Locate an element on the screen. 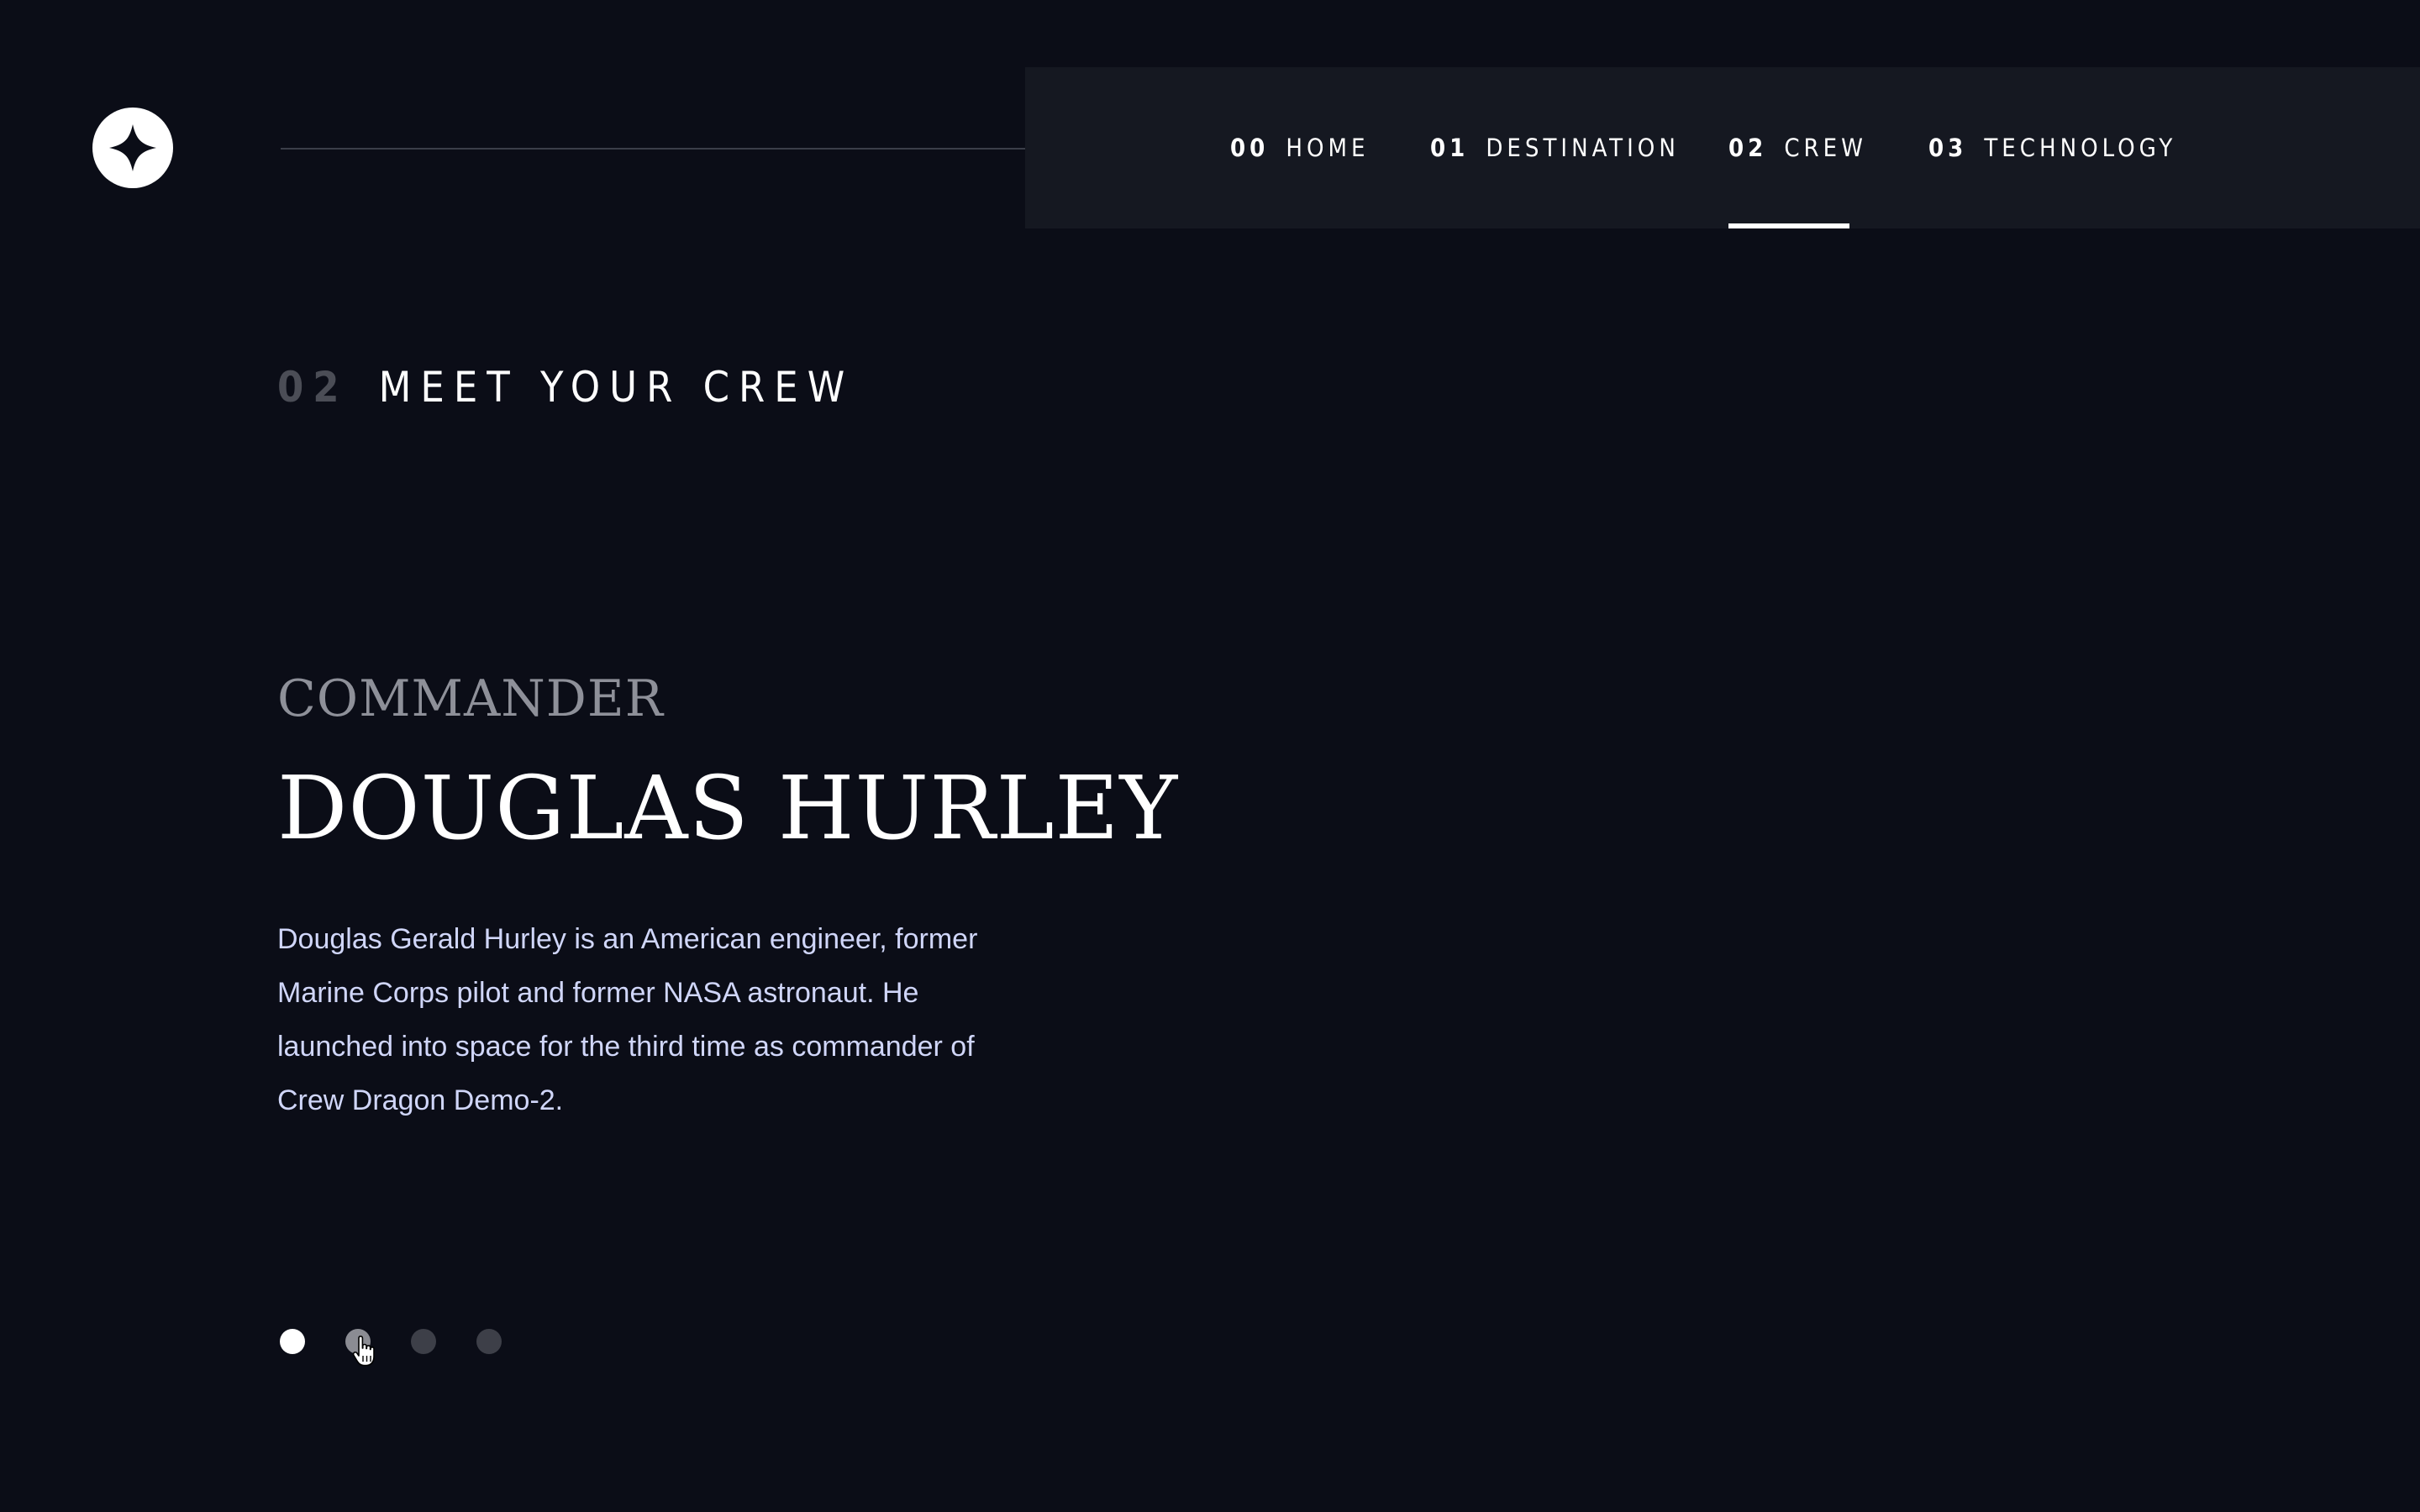  section-number: 02 is located at coordinates (313, 387).